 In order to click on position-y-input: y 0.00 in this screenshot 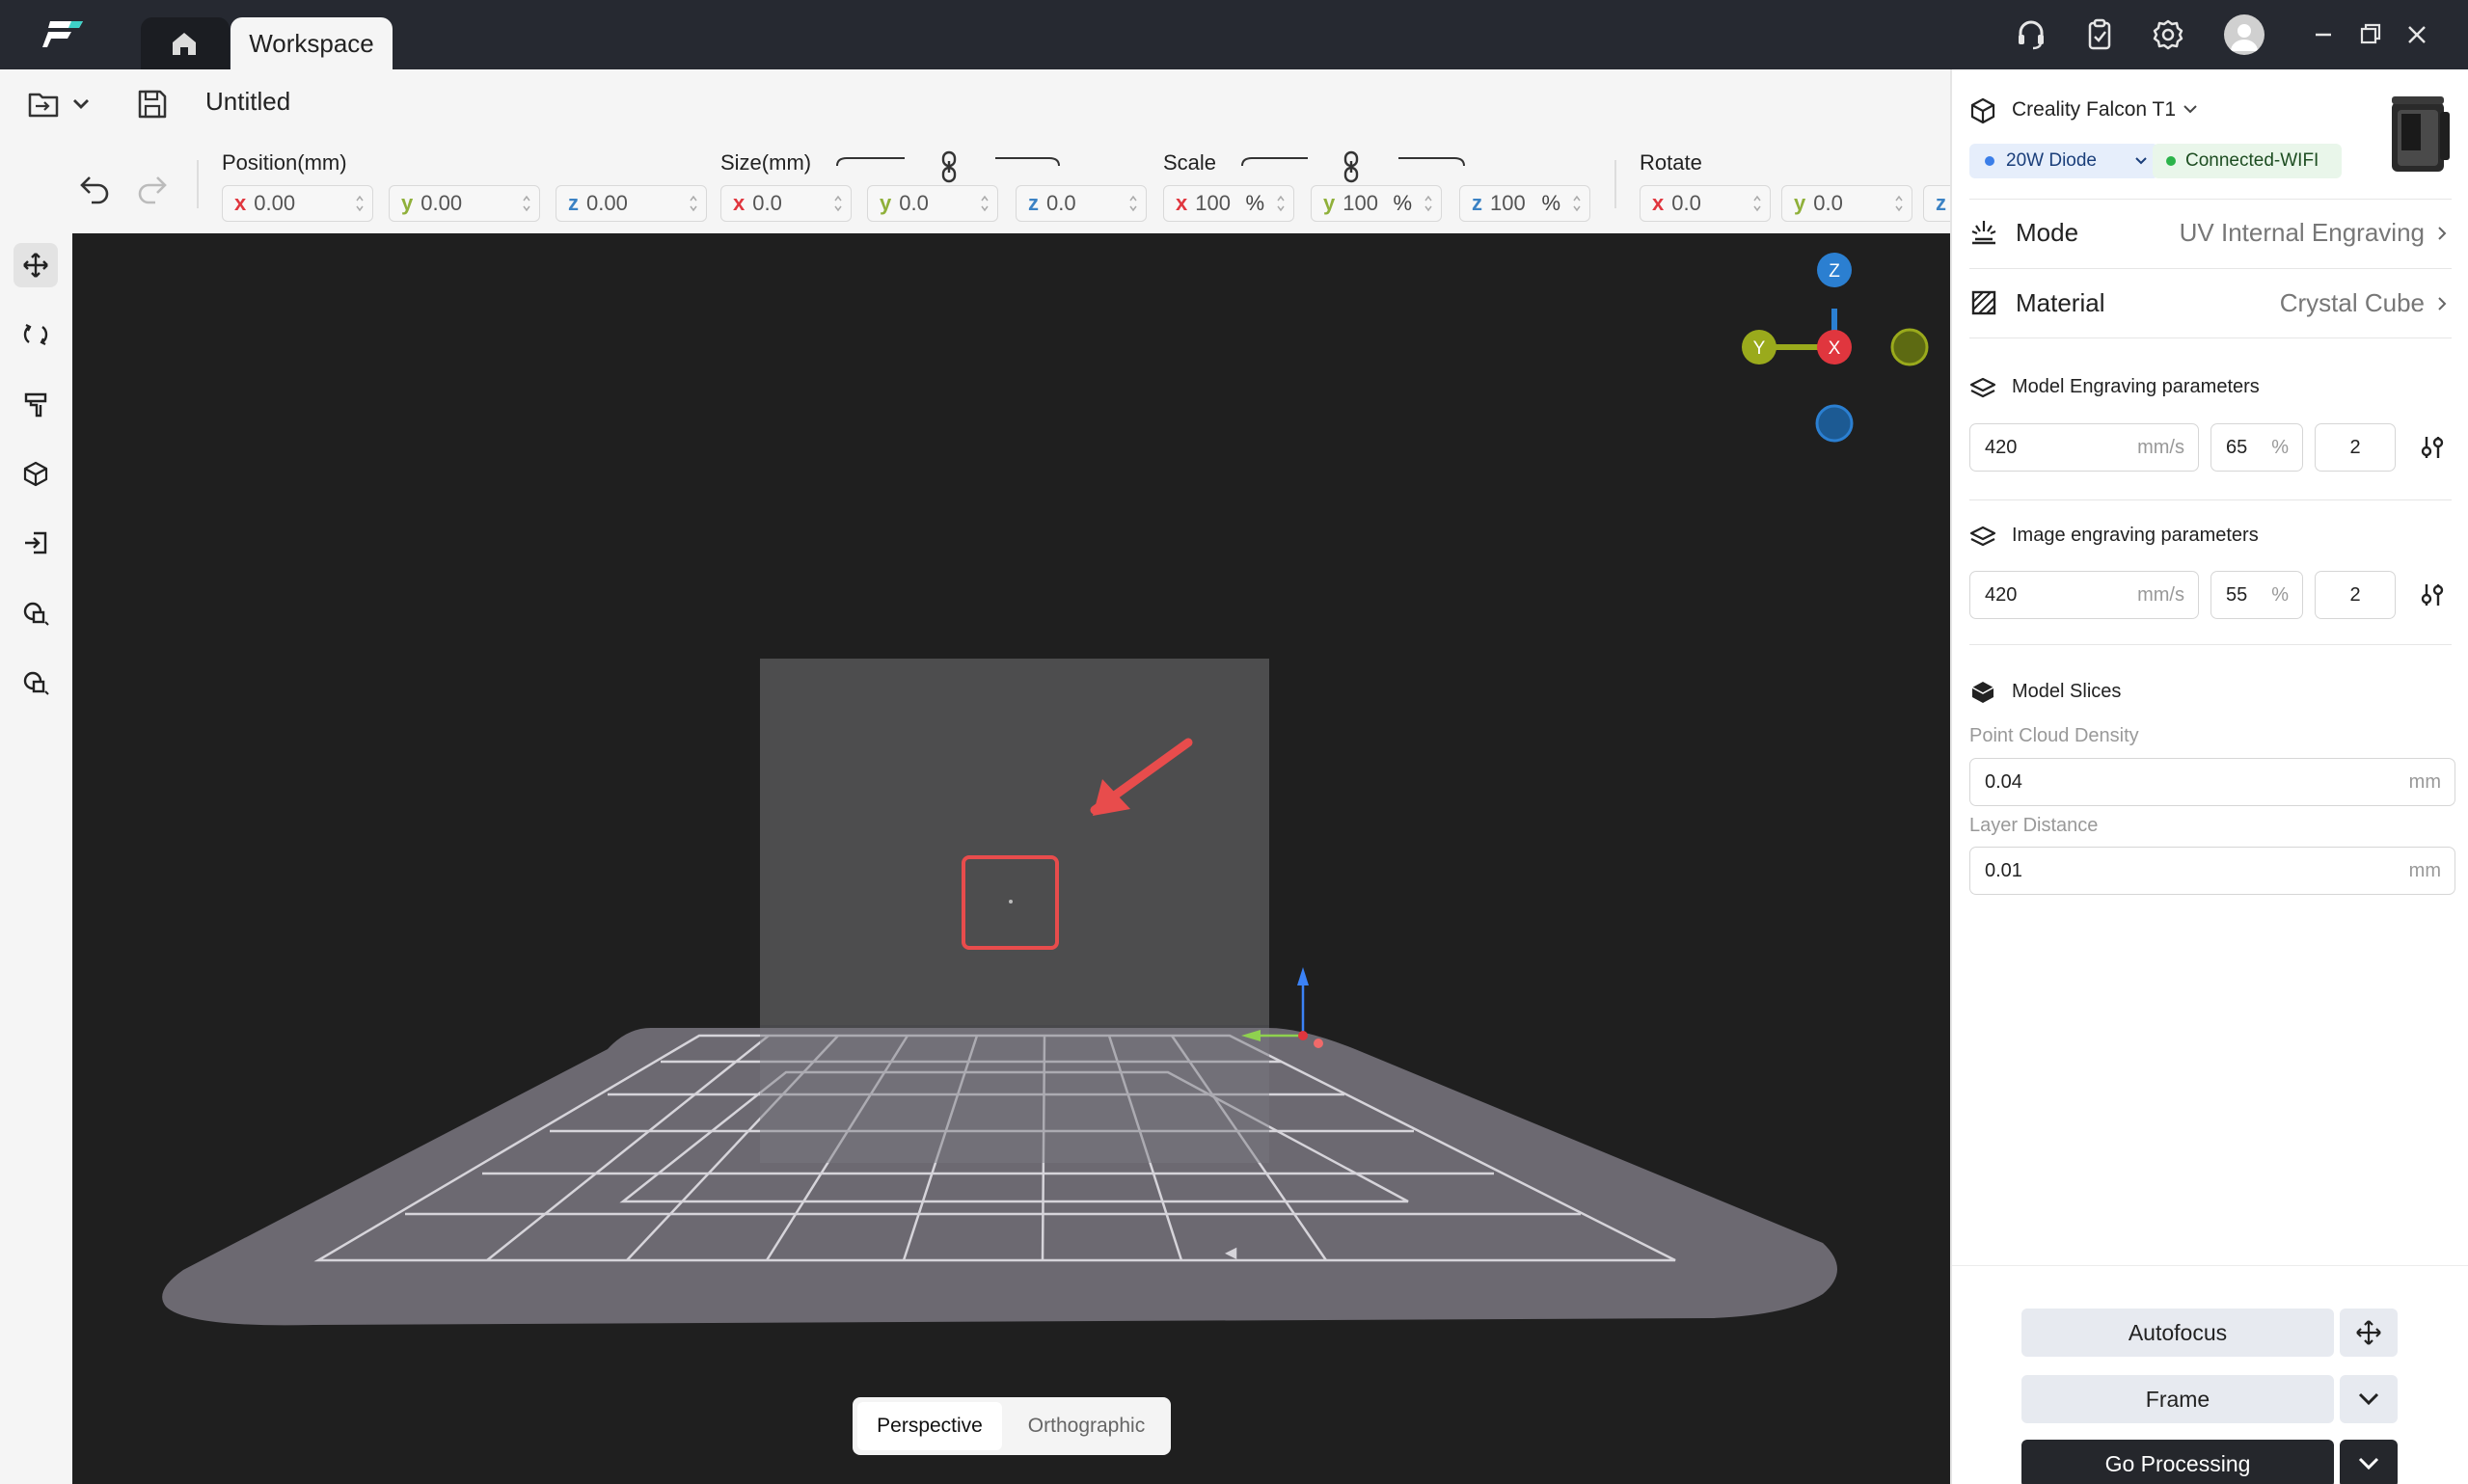, I will do `click(464, 203)`.